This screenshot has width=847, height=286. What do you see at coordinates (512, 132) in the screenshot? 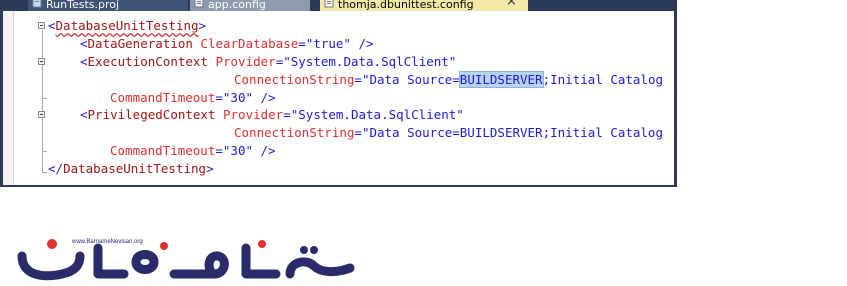
I see `attribute-value: "Data Source=BUILDSERVER;Initial Catalog` at bounding box center [512, 132].